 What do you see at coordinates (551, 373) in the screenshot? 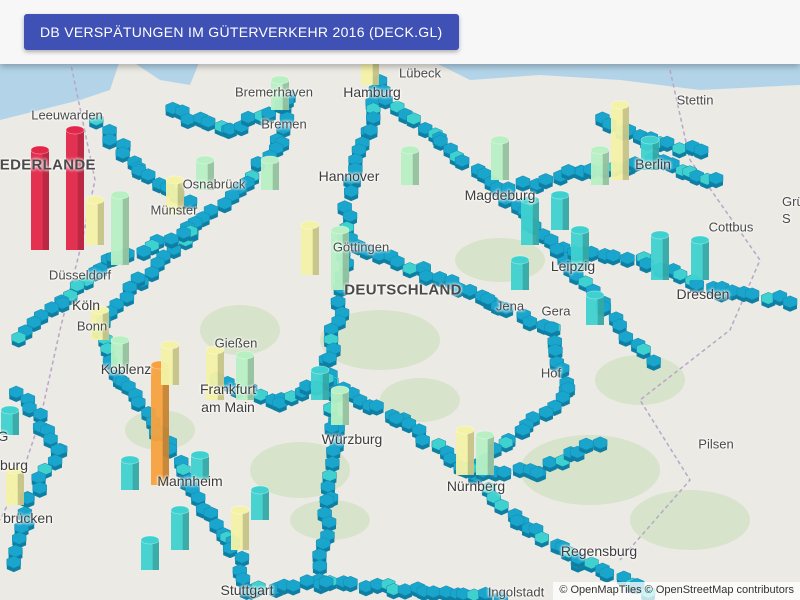
I see `city-label-hof: Hof` at bounding box center [551, 373].